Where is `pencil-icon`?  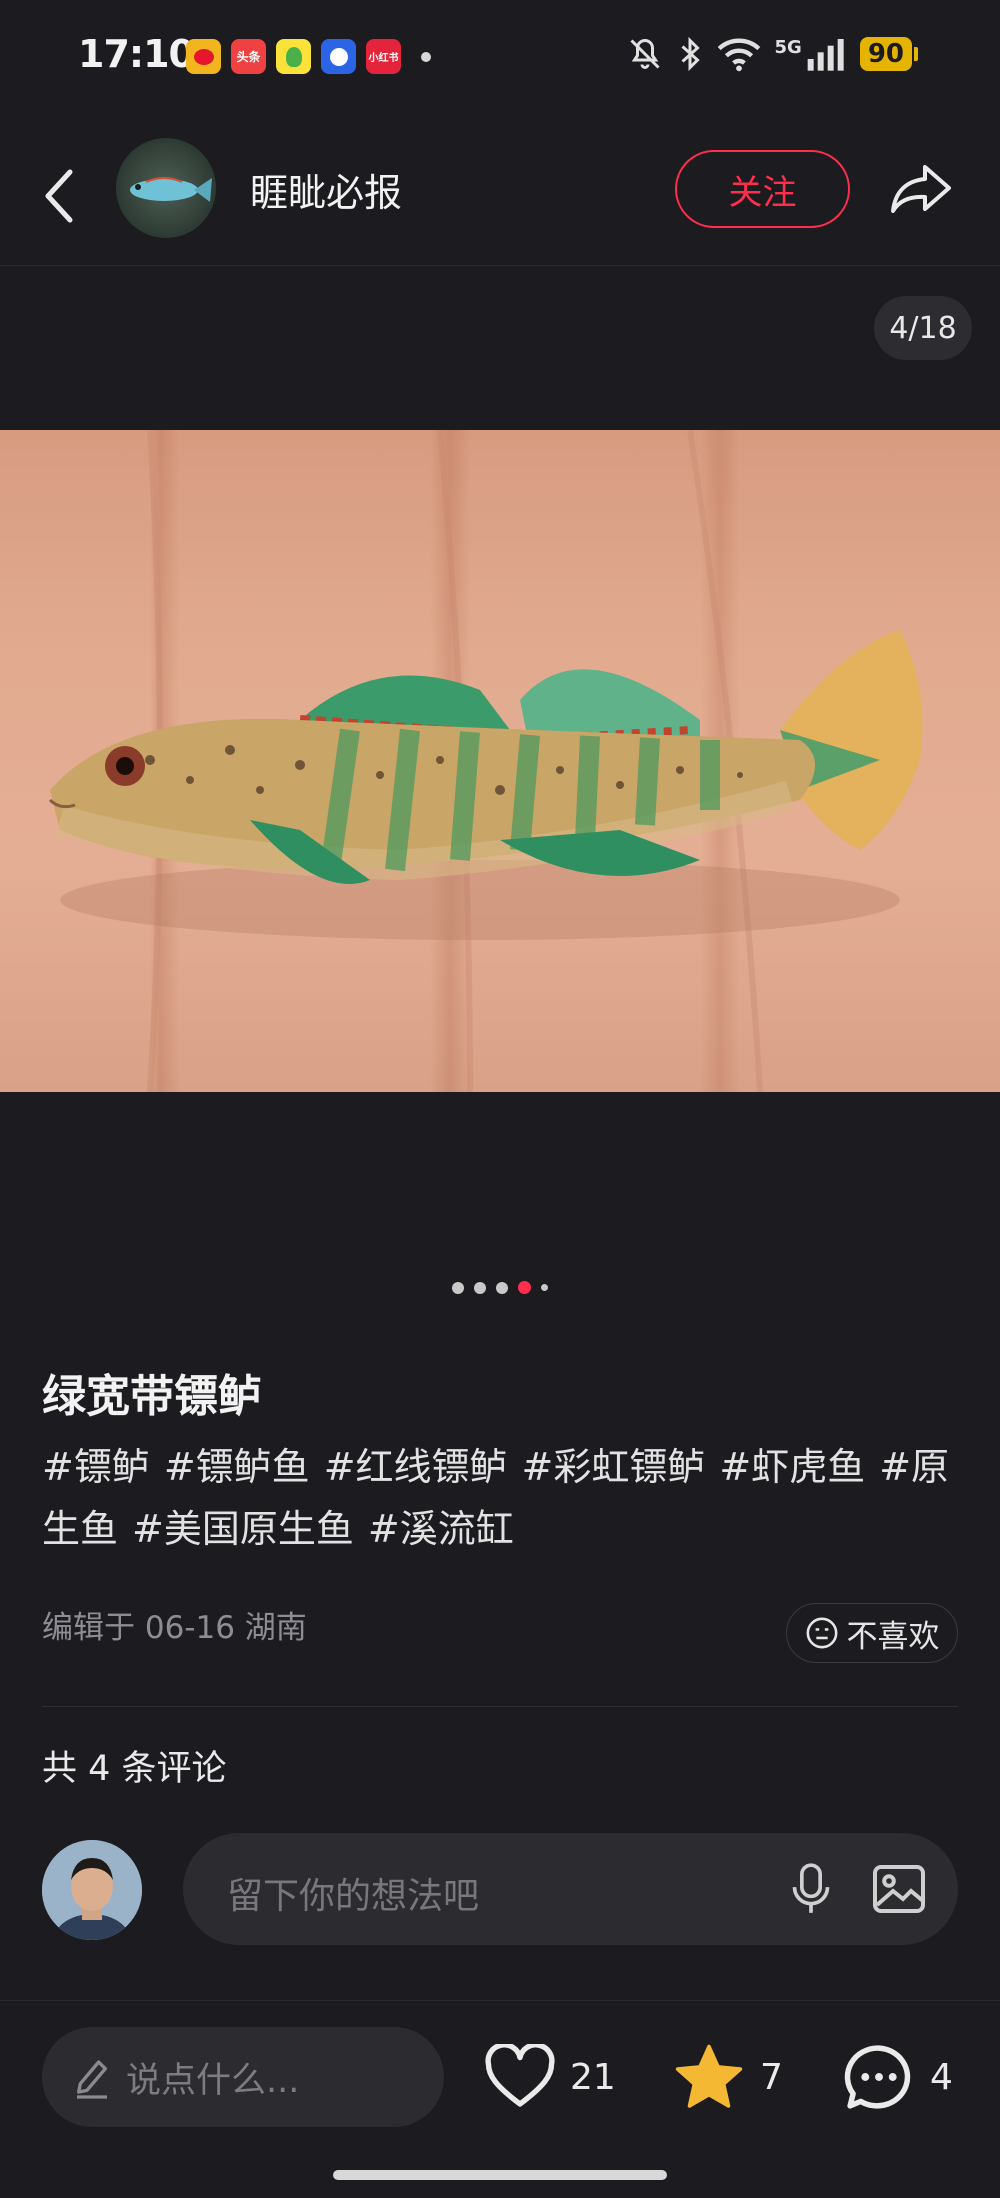
pencil-icon is located at coordinates (92, 2079).